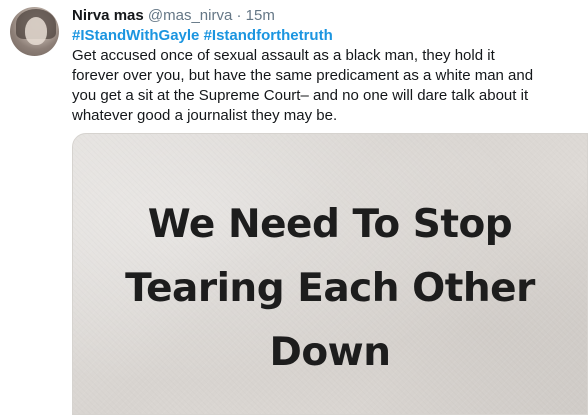 The image size is (588, 415). What do you see at coordinates (330, 352) in the screenshot?
I see `image-text-line: Down` at bounding box center [330, 352].